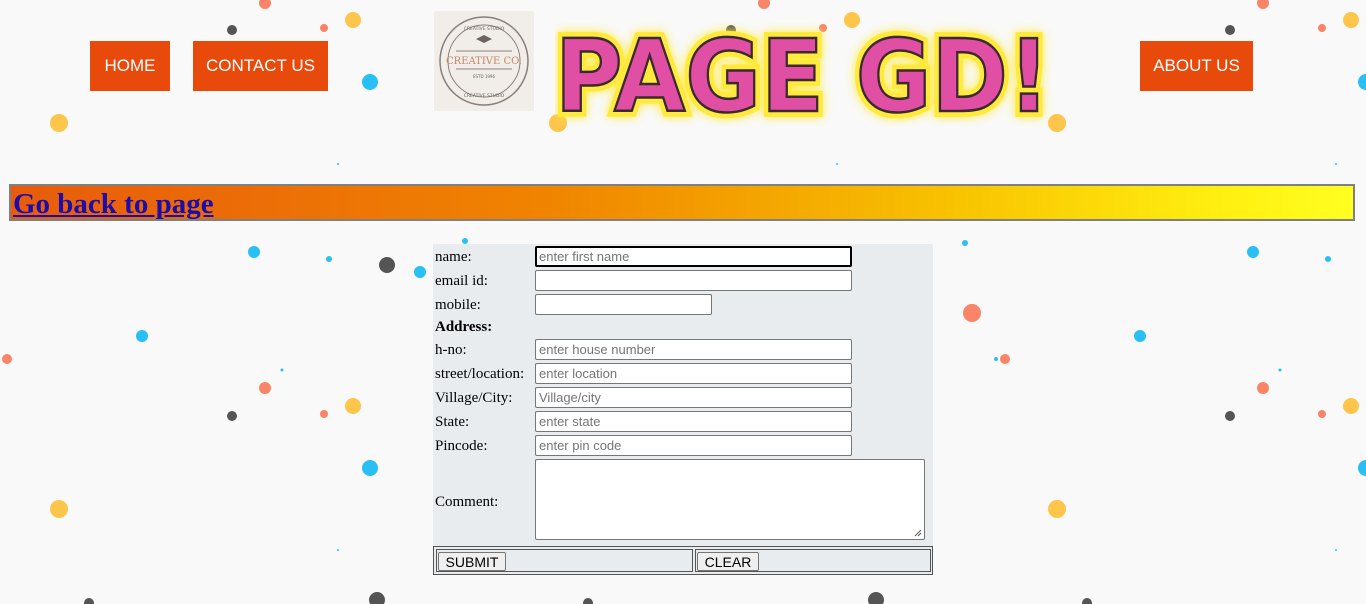  I want to click on contact-us-button: CONTACT US, so click(260, 66).